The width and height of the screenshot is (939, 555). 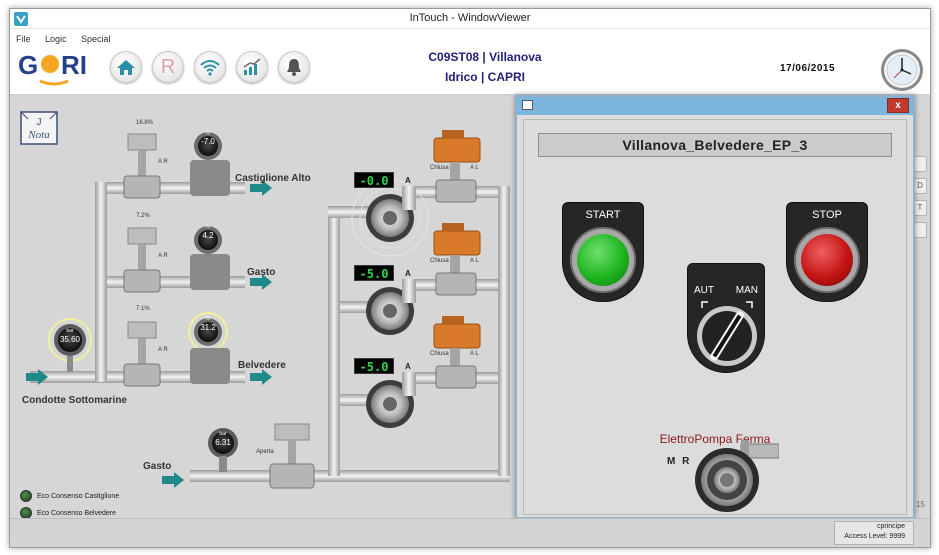 What do you see at coordinates (23, 39) in the screenshot?
I see `menu-file: File` at bounding box center [23, 39].